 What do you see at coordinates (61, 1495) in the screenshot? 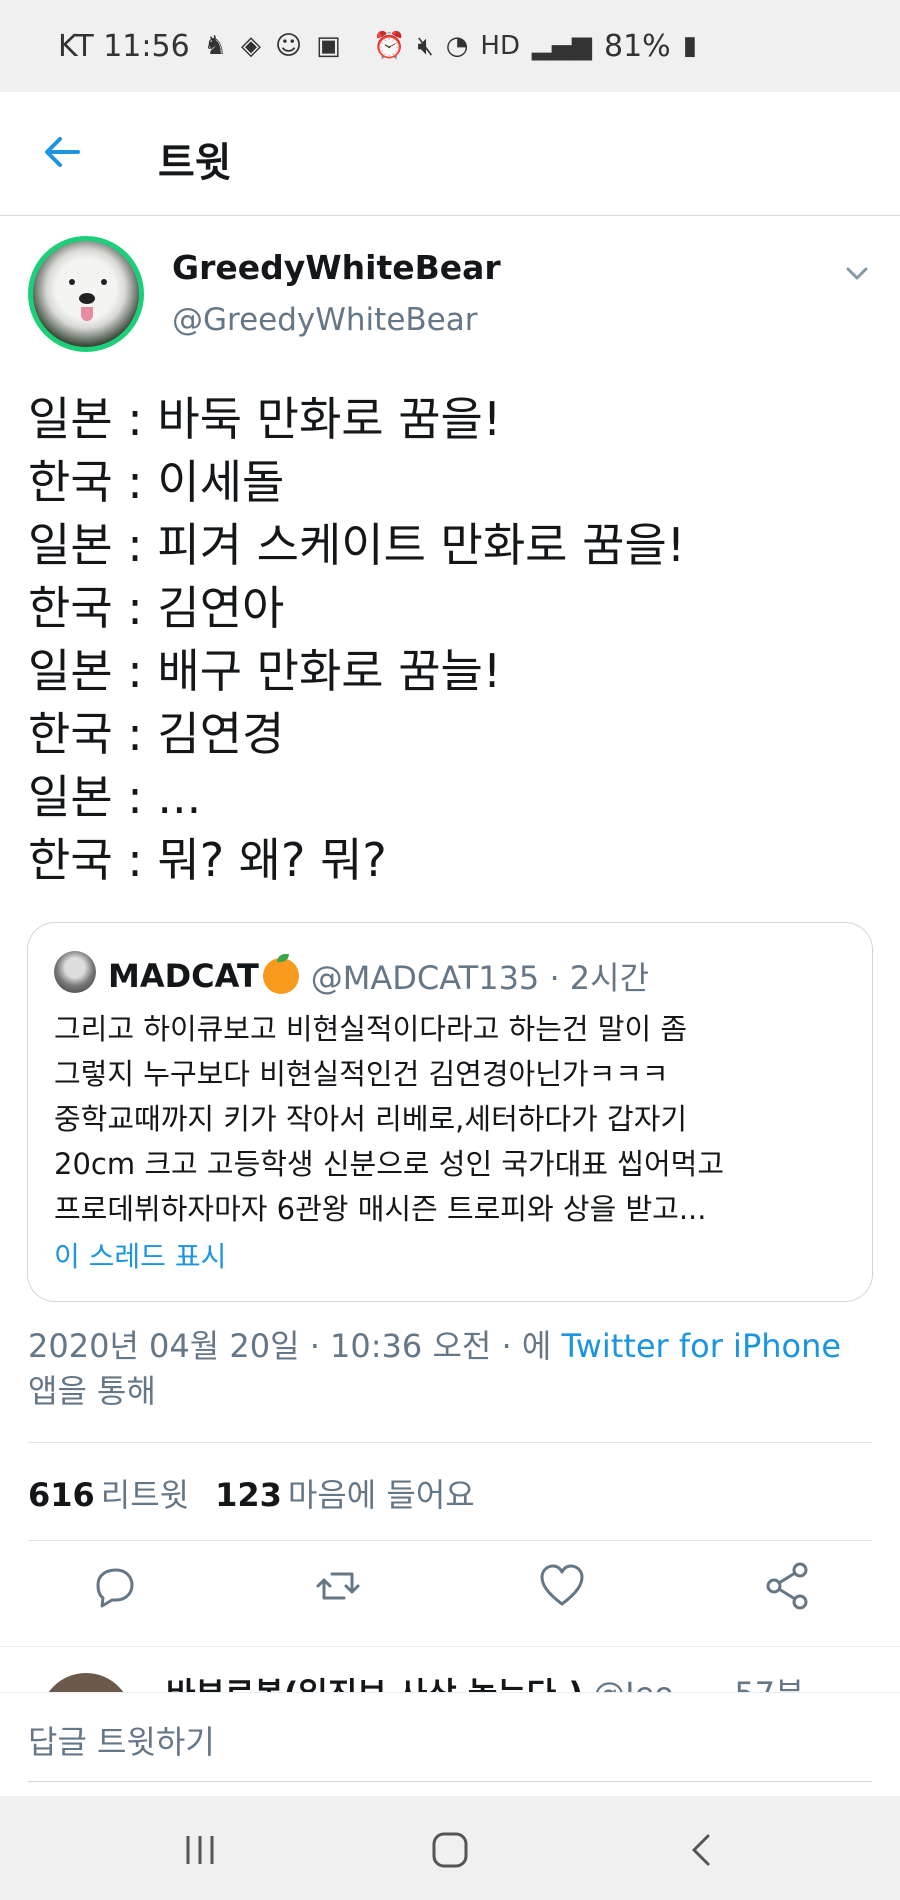
I see `retweets-count: 616` at bounding box center [61, 1495].